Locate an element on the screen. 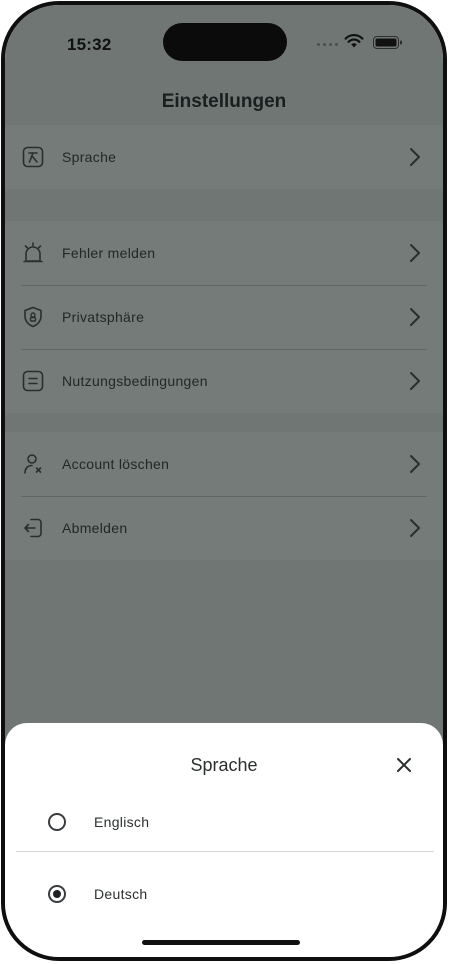 The width and height of the screenshot is (450, 964). privacy-shield-icon is located at coordinates (33, 317).